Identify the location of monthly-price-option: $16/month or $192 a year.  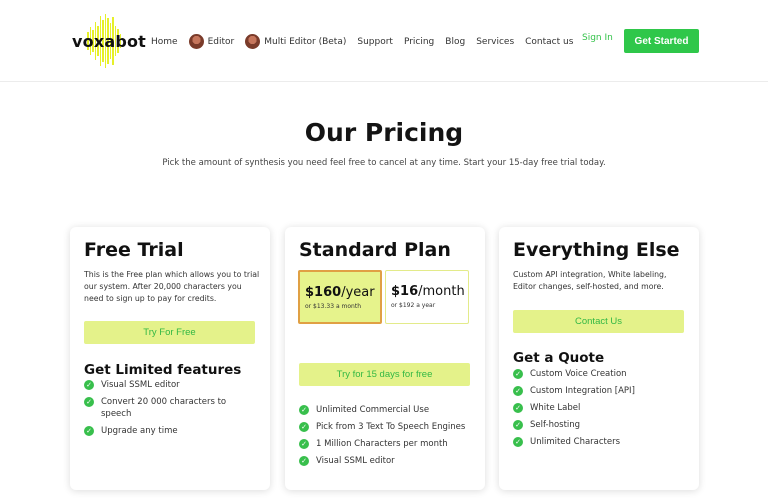
(427, 297).